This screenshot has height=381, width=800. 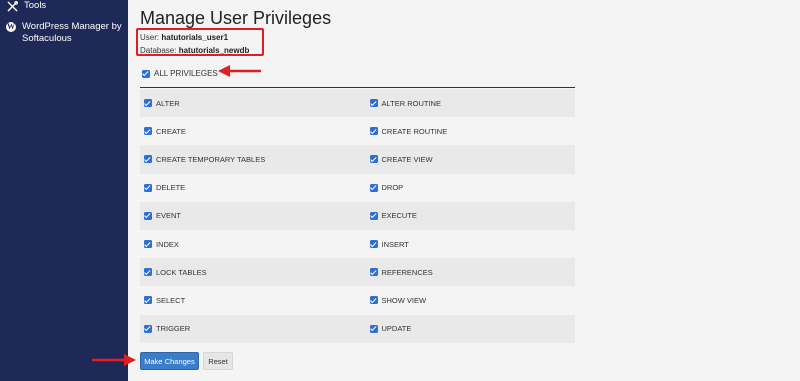 I want to click on make-changes-button: Make Changes, so click(x=169, y=361).